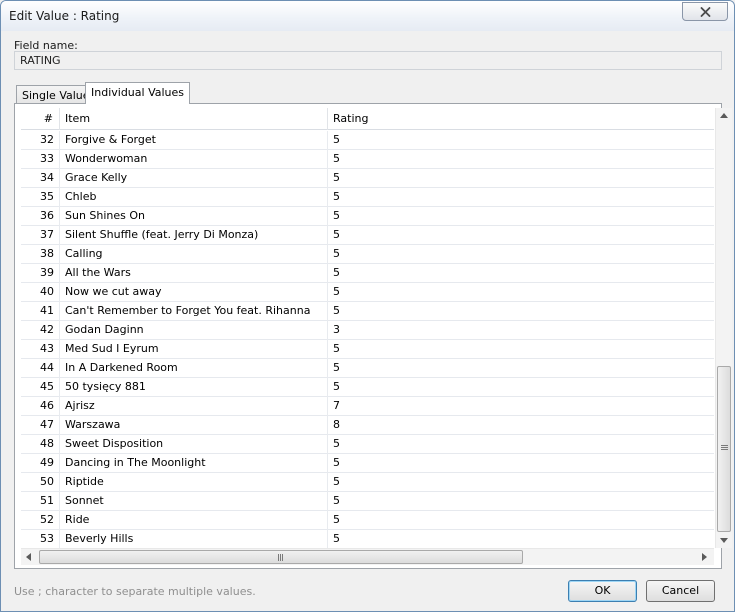 Image resolution: width=735 pixels, height=612 pixels. Describe the element at coordinates (194, 387) in the screenshot. I see `item-cell: 50 tysięcy 881` at that location.